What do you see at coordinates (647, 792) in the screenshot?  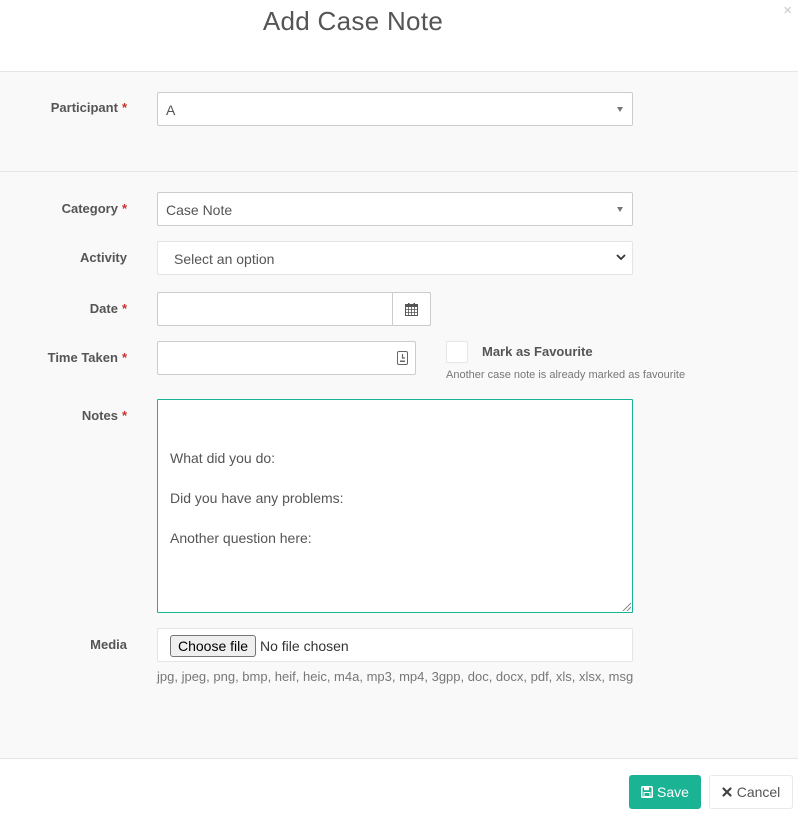 I see `floppy-disk-icon` at bounding box center [647, 792].